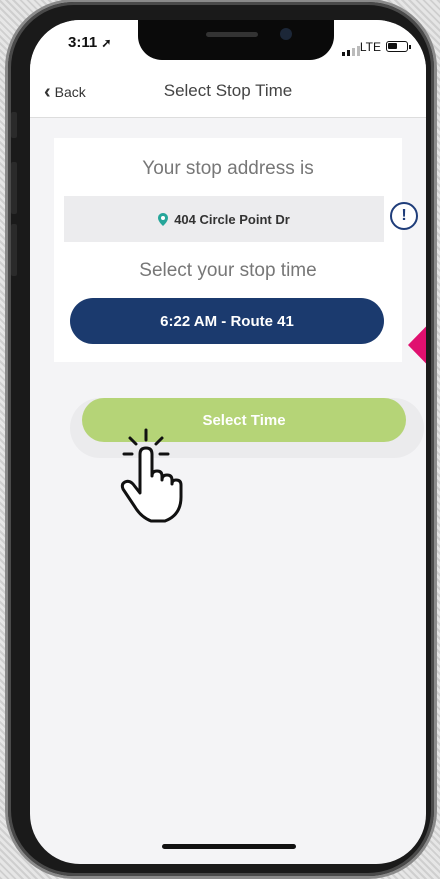 This screenshot has height=879, width=440. I want to click on volume-down-button, so click(14, 250).